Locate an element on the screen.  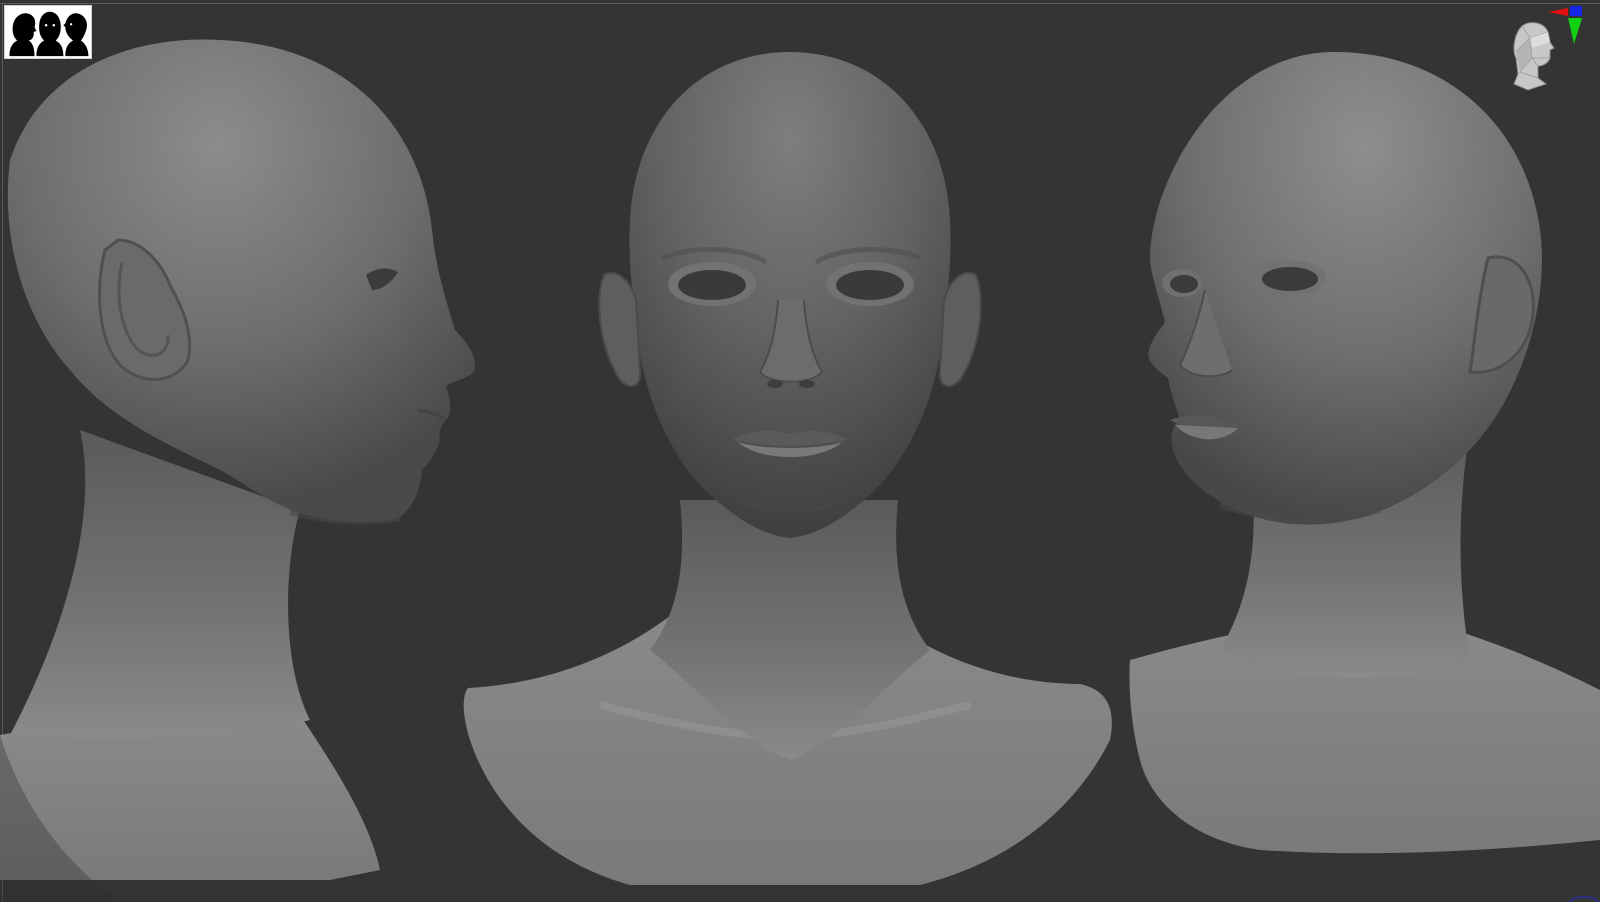
corner-marker is located at coordinates (1584, 899).